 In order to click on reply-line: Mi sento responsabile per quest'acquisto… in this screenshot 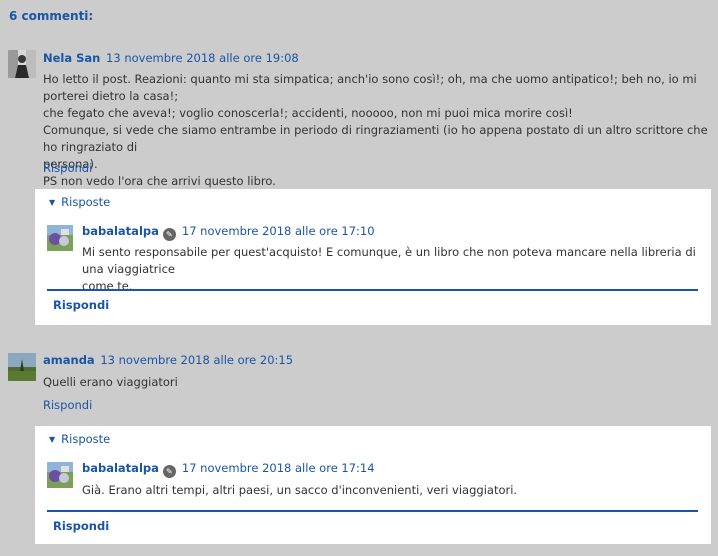, I will do `click(389, 260)`.